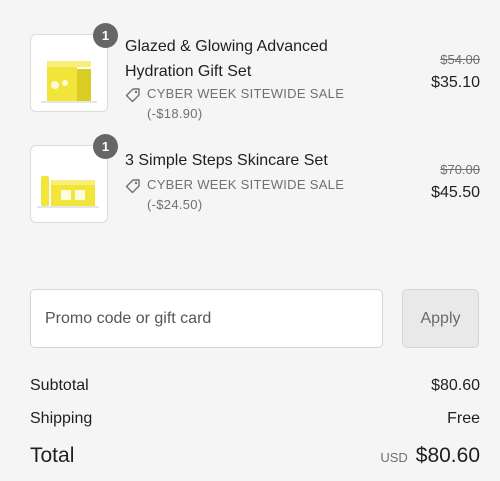 This screenshot has width=500, height=481. Describe the element at coordinates (460, 59) in the screenshot. I see `original-price: $54.00` at that location.